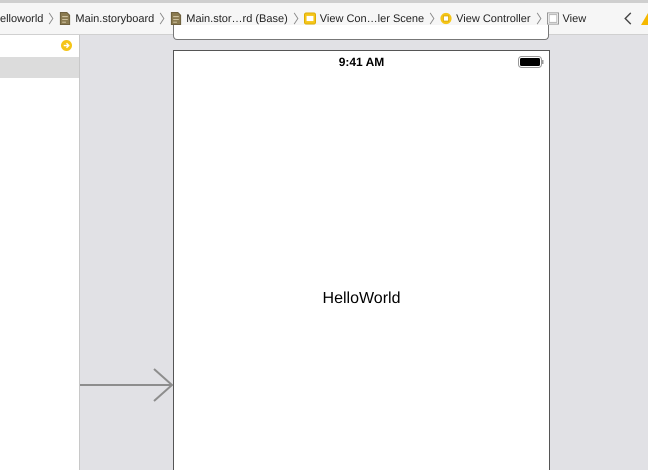 This screenshot has height=470, width=648. What do you see at coordinates (552, 18) in the screenshot?
I see `view-icon` at bounding box center [552, 18].